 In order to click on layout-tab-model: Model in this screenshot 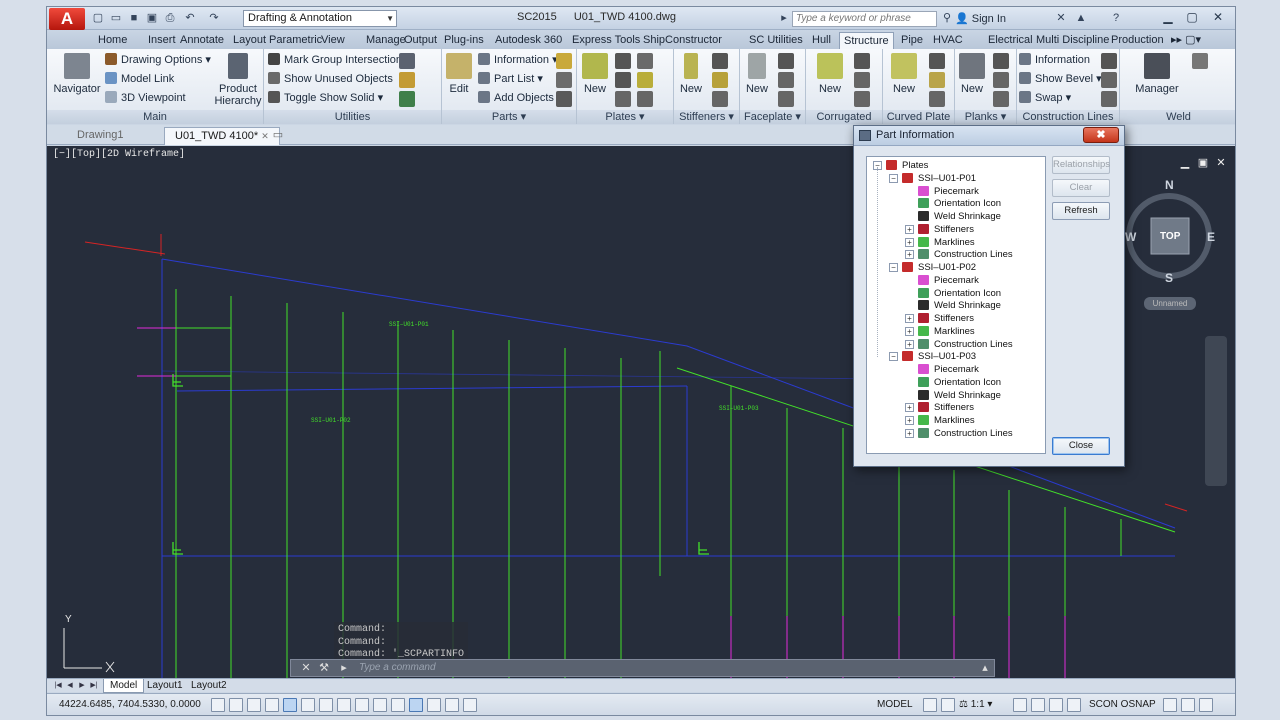, I will do `click(124, 686)`.